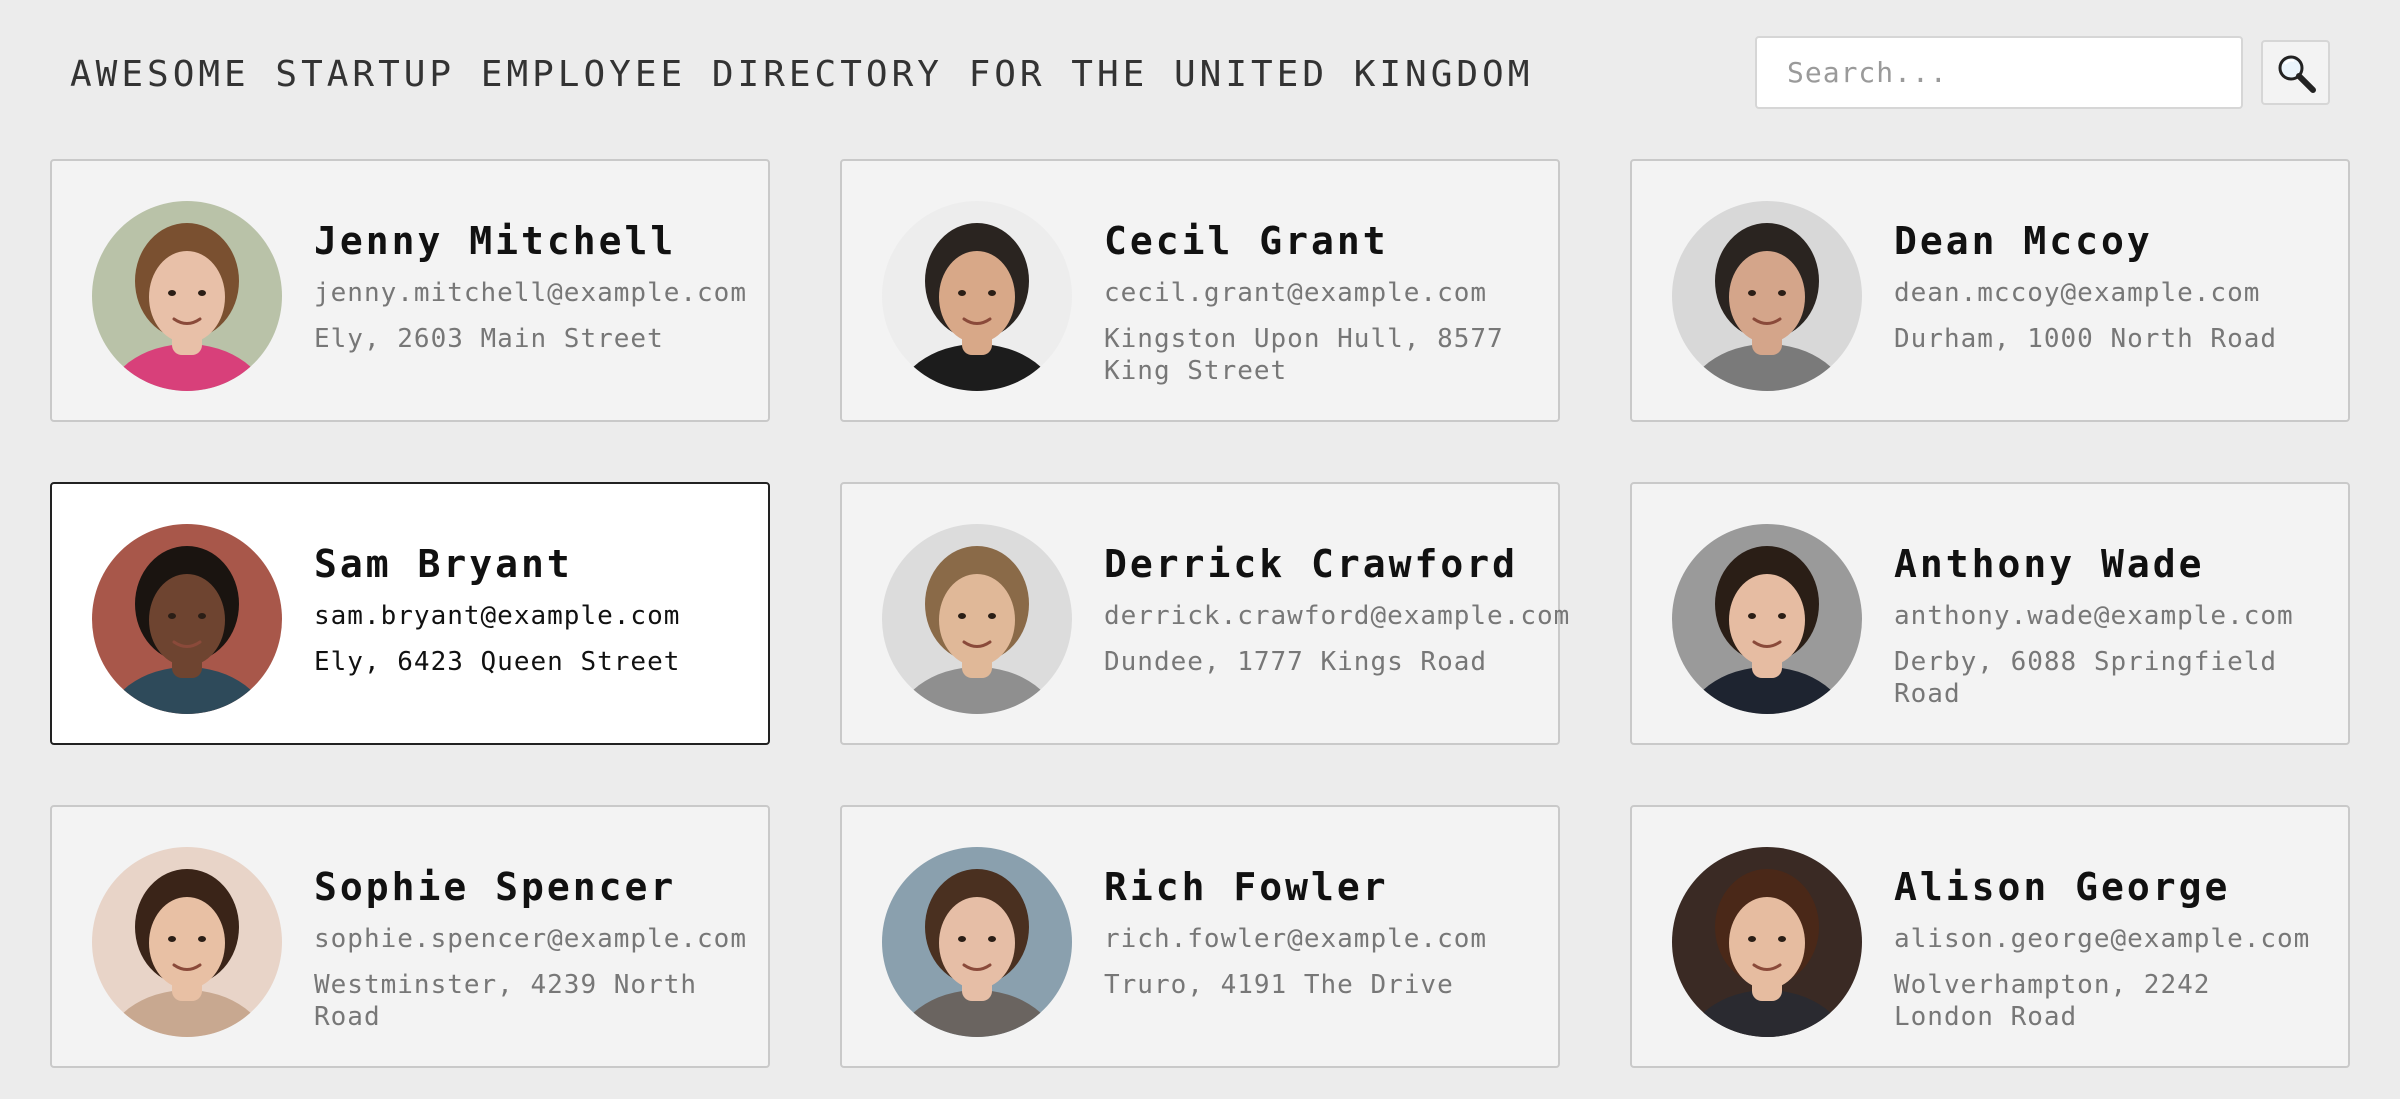  Describe the element at coordinates (1296, 293) in the screenshot. I see `employee-email: cecil.grant@example.com` at that location.